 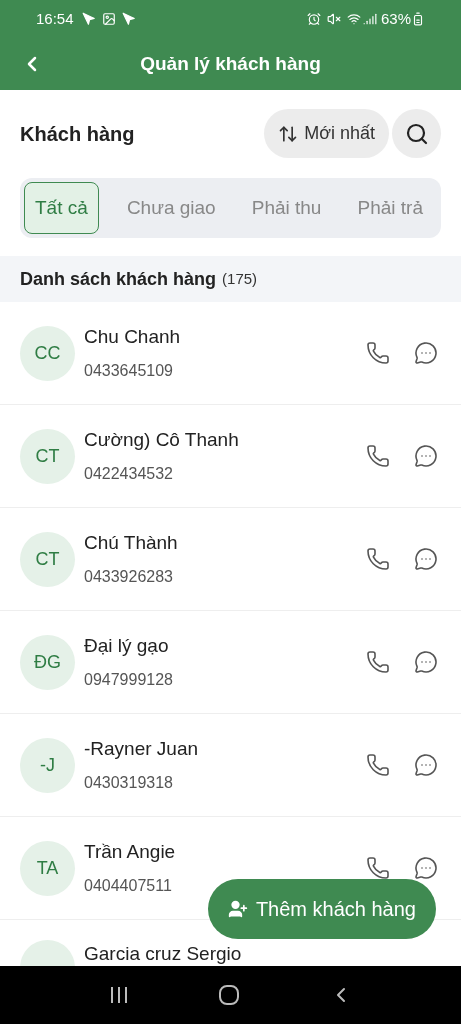 What do you see at coordinates (47, 353) in the screenshot?
I see `avatar: CC` at bounding box center [47, 353].